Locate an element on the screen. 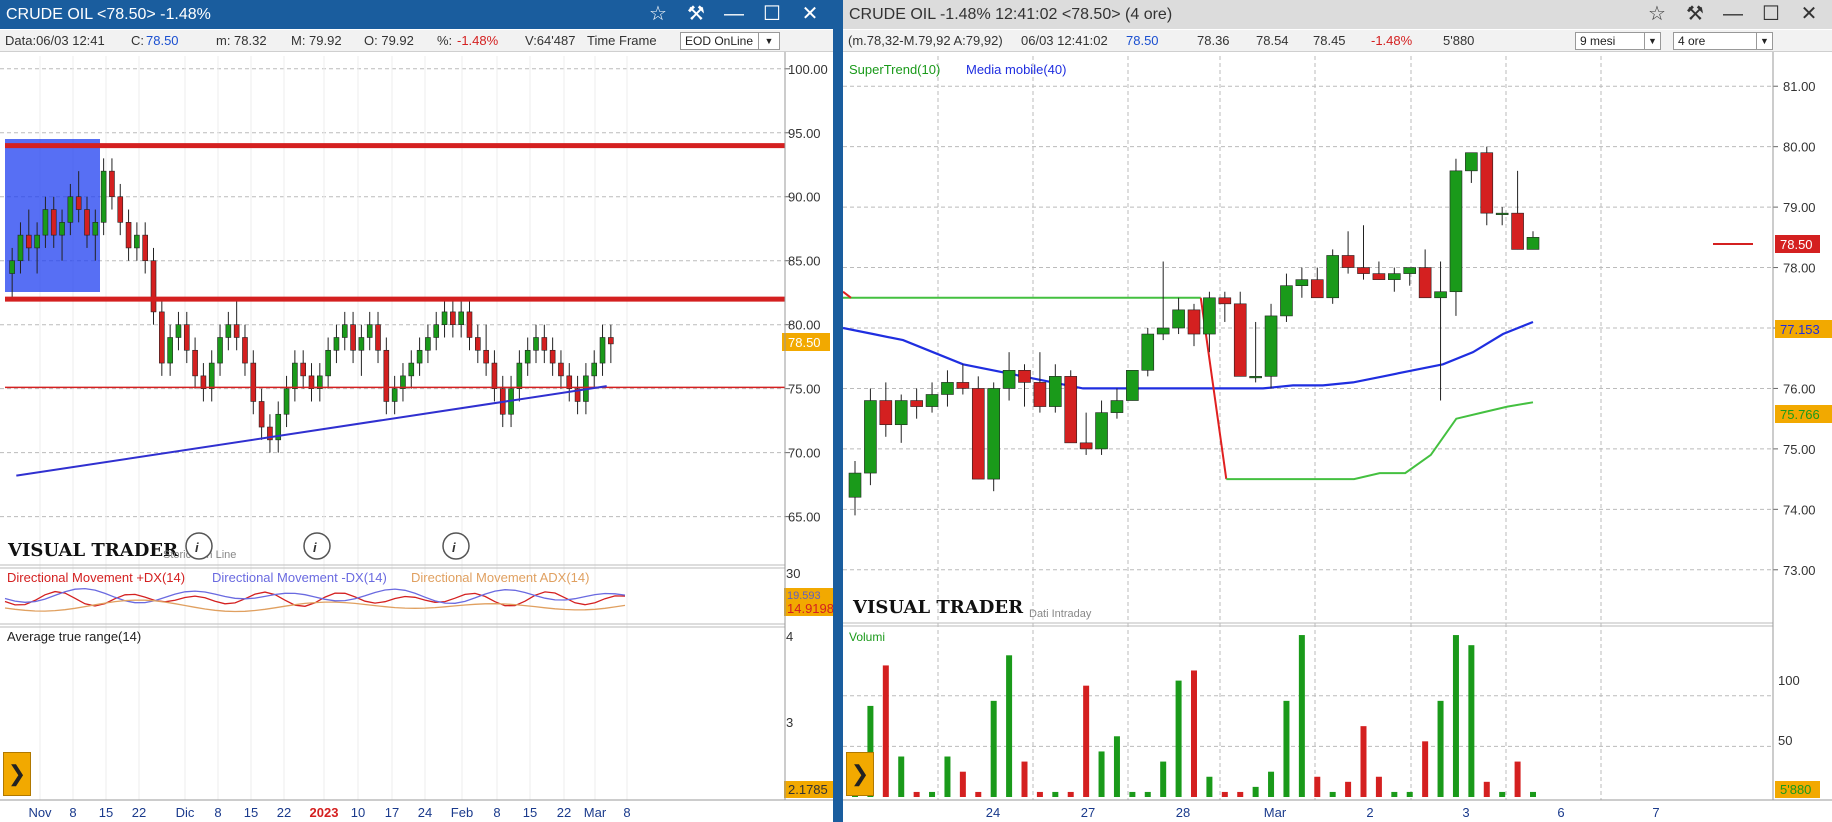  x-tick-label: 27 is located at coordinates (1088, 812).